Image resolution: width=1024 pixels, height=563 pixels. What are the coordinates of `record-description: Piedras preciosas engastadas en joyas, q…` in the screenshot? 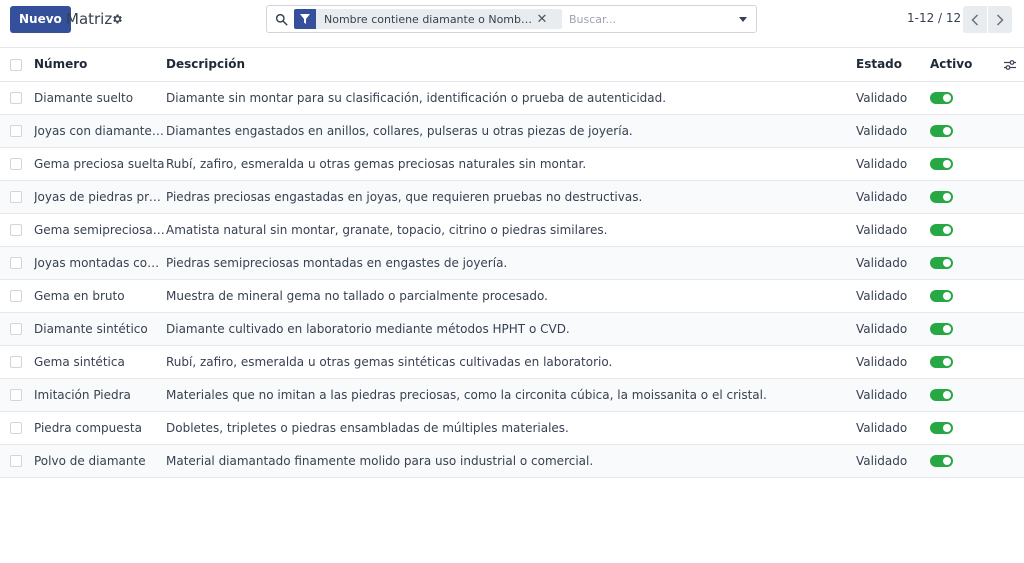 It's located at (404, 196).